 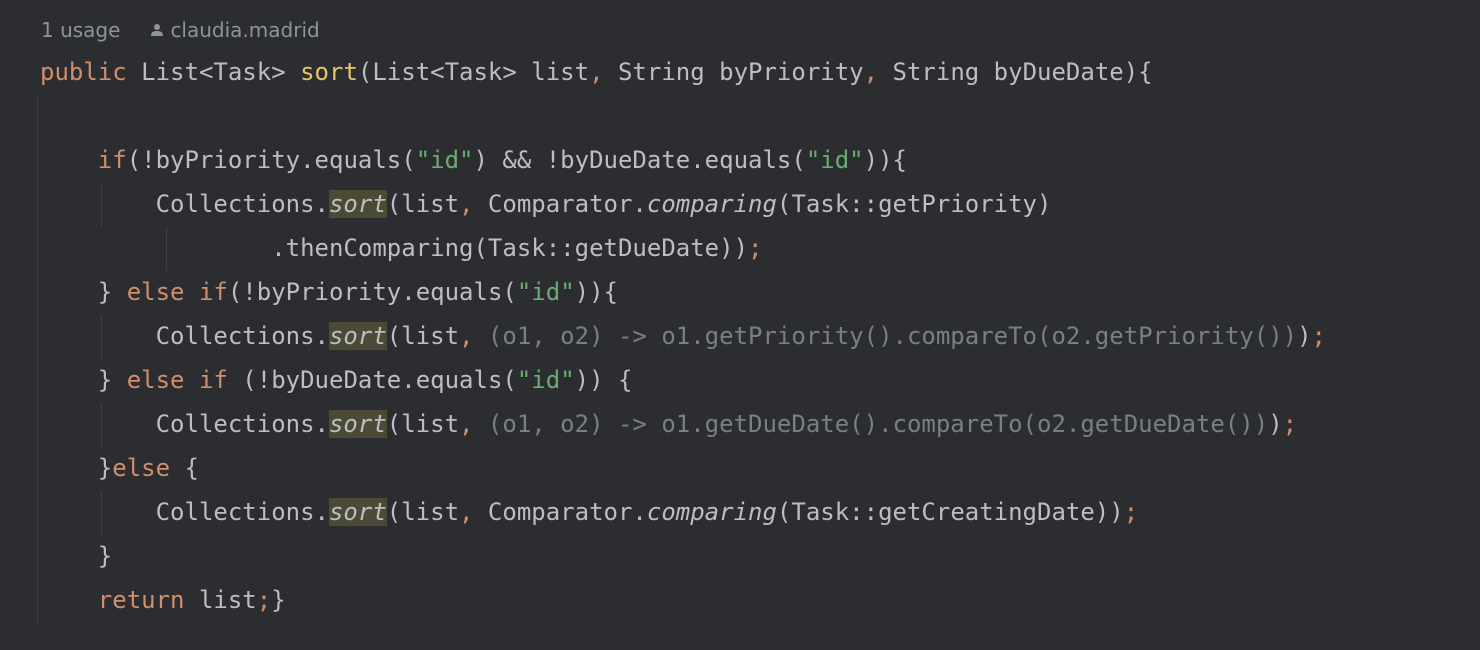 What do you see at coordinates (473, 72) in the screenshot?
I see `code-token: (List<Task> list` at bounding box center [473, 72].